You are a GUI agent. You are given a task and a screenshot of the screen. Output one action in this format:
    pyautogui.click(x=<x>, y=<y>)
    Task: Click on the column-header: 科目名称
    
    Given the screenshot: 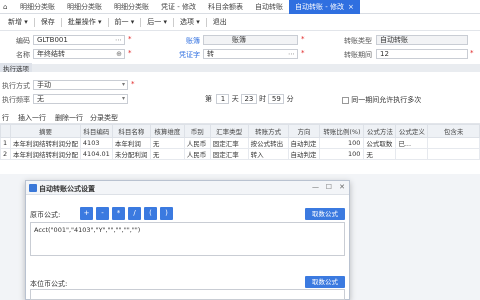 What is the action you would take?
    pyautogui.click(x=131, y=131)
    